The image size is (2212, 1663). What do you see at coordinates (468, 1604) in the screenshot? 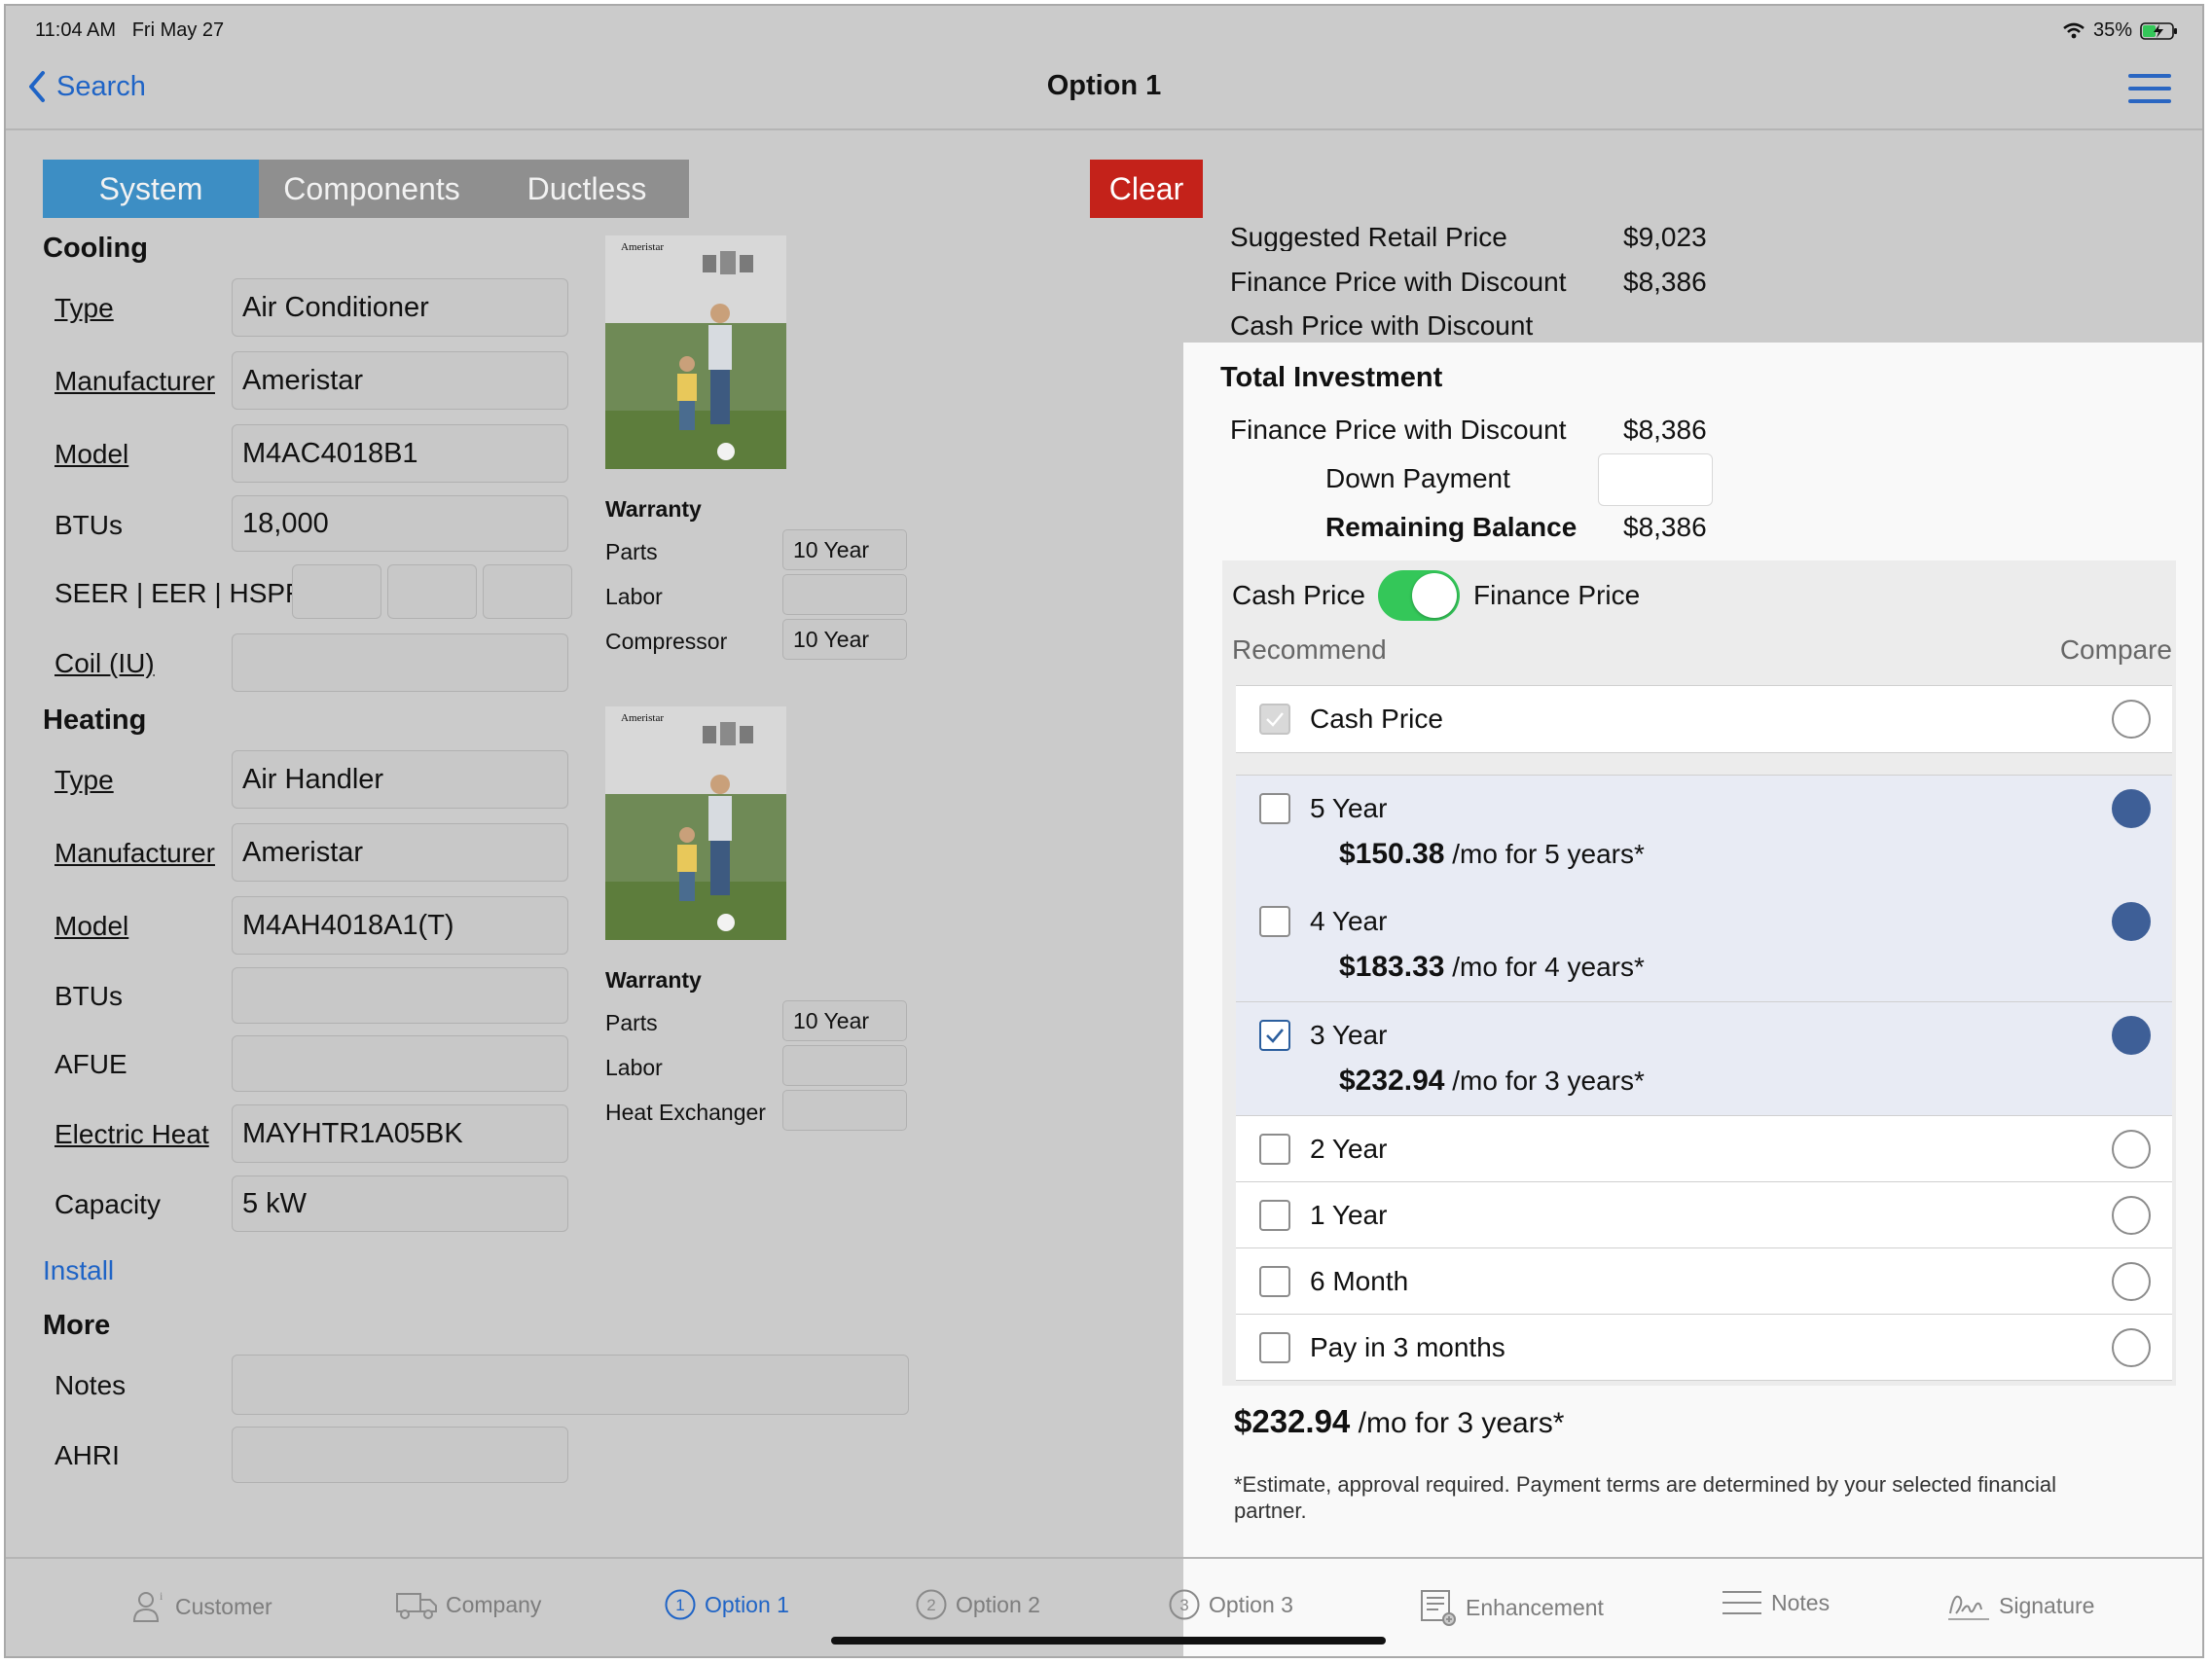
I see `tab-company: Company` at bounding box center [468, 1604].